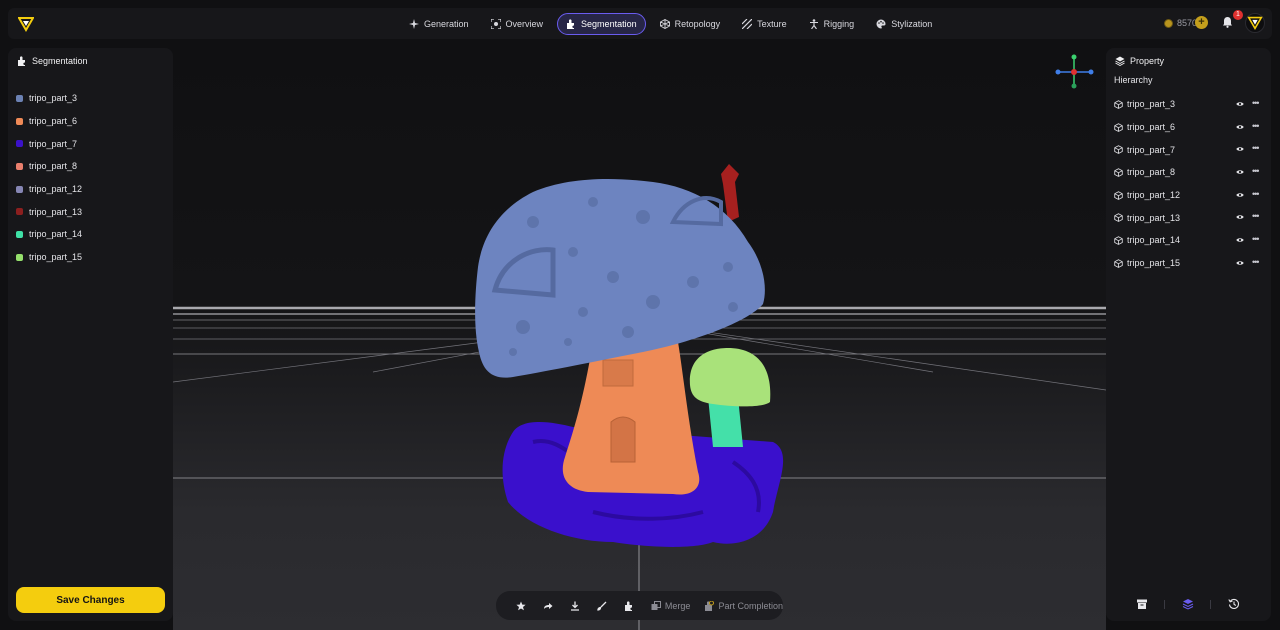 This screenshot has height=630, width=1280. Describe the element at coordinates (49, 257) in the screenshot. I see `list-item: tripo_part_15` at that location.